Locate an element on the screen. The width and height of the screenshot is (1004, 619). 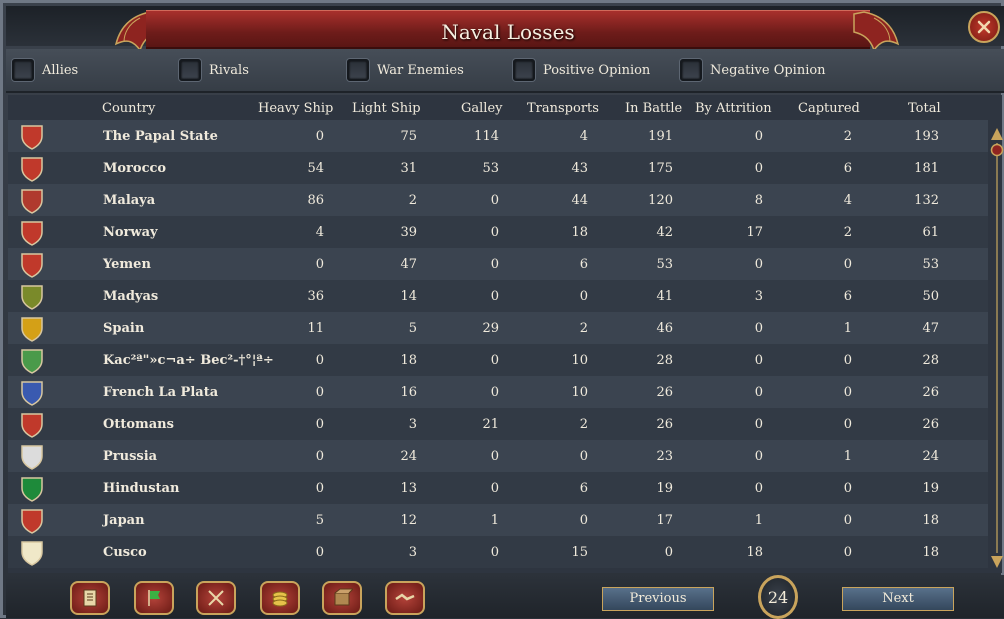
scroll-thumb is located at coordinates (997, 150).